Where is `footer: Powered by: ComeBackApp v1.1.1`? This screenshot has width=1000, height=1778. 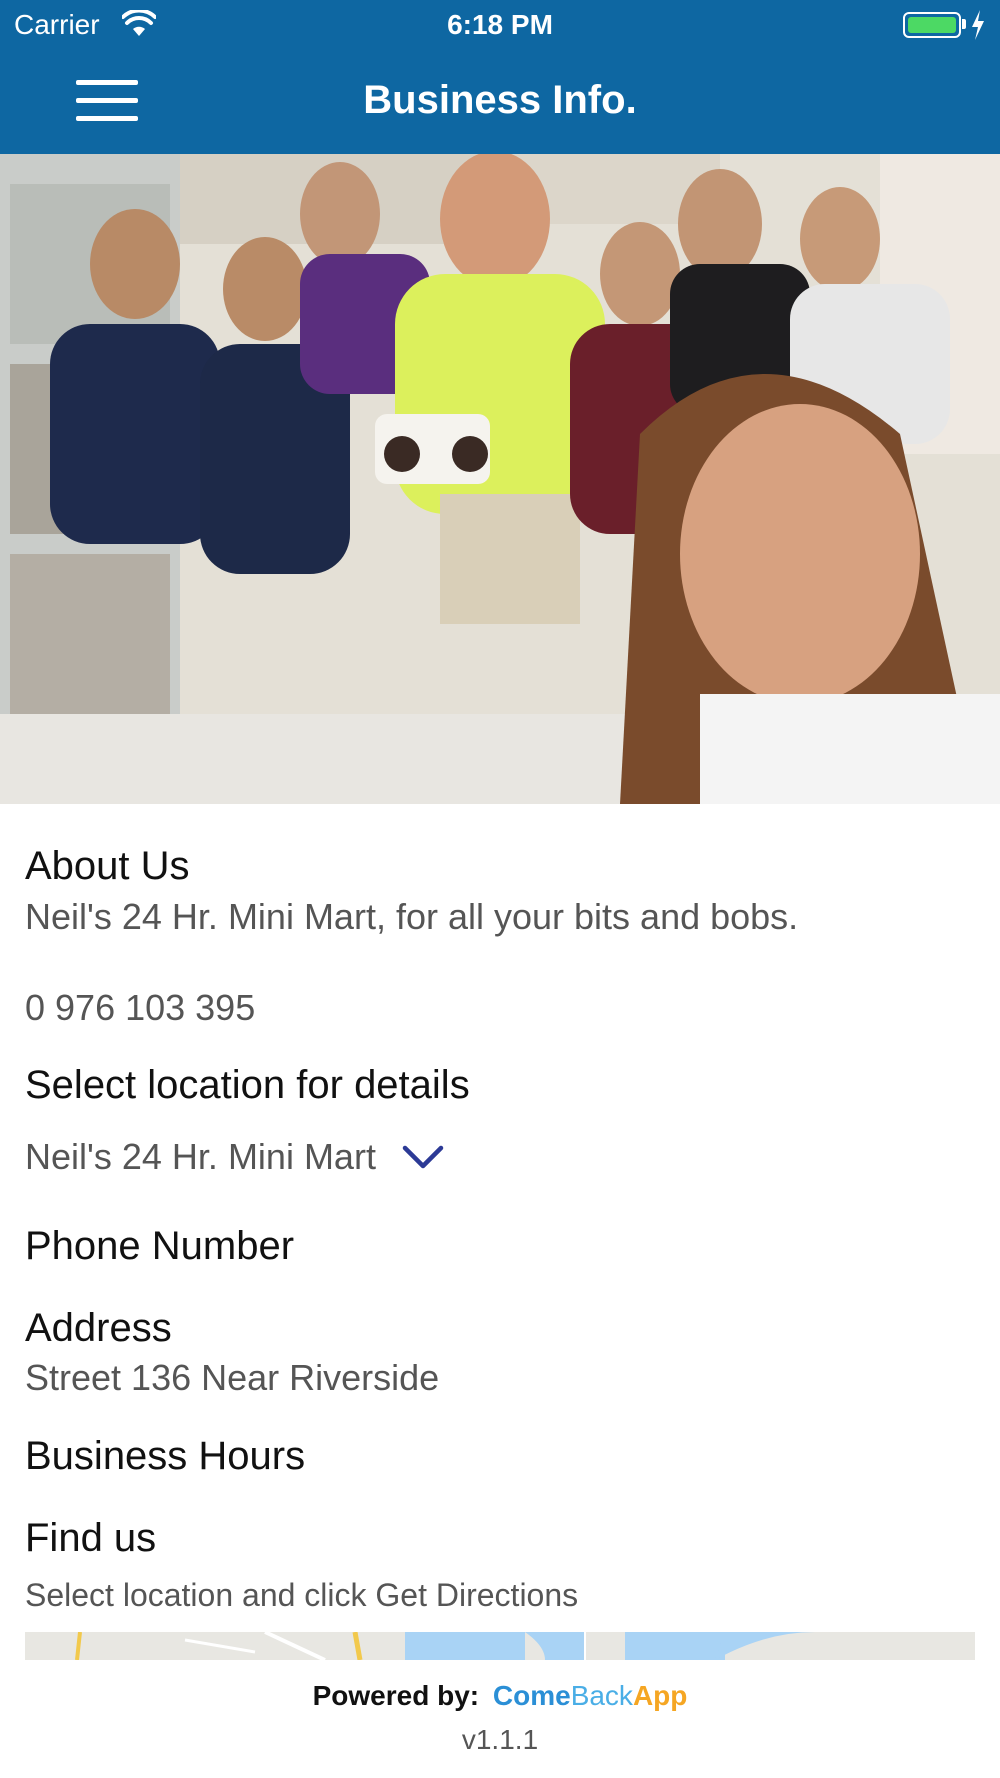 footer: Powered by: ComeBackApp v1.1.1 is located at coordinates (500, 1718).